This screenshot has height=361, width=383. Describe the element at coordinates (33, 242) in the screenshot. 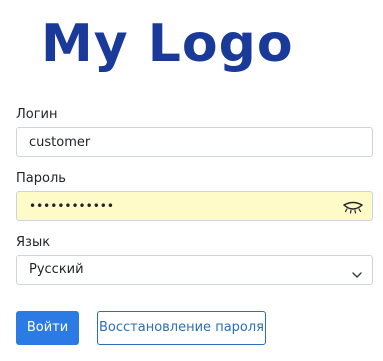

I see `language-label: Язык` at that location.